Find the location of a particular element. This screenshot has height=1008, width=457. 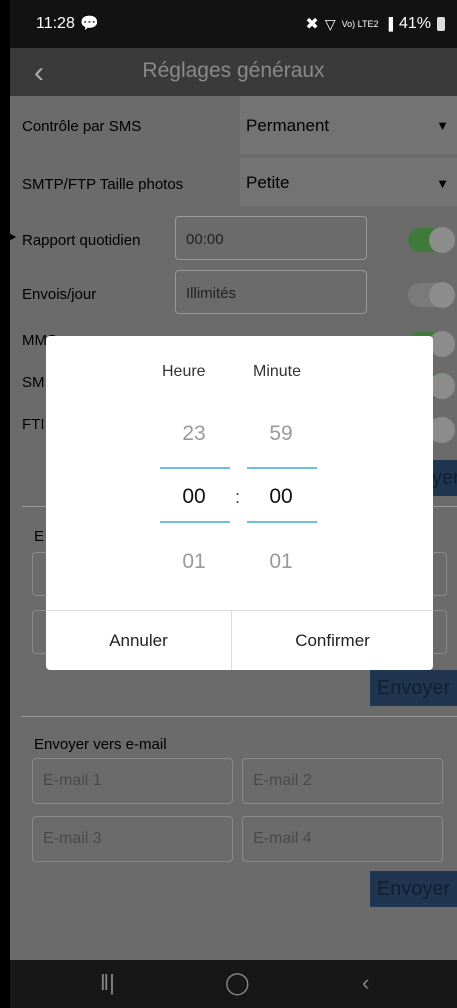

minute-column-header: Minute is located at coordinates (277, 371).